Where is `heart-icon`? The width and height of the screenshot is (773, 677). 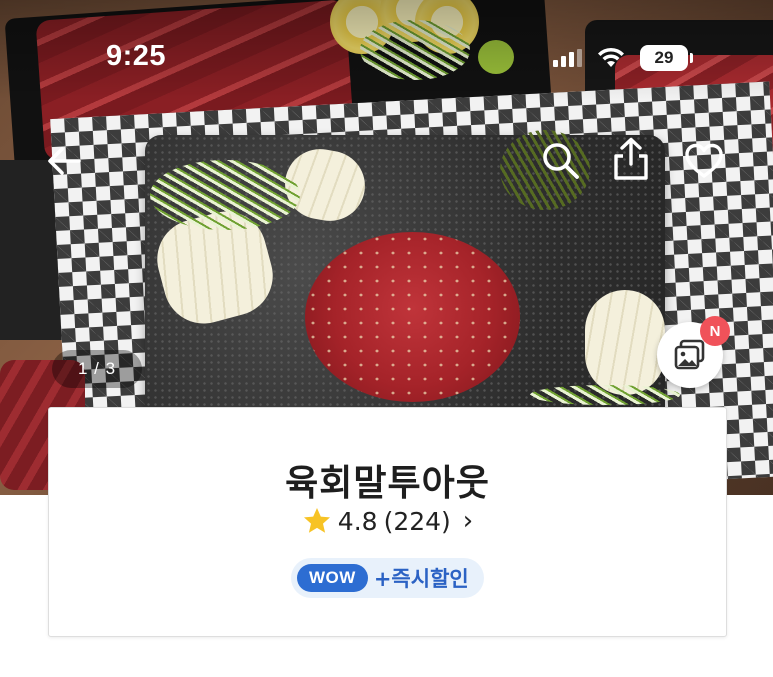 heart-icon is located at coordinates (704, 160).